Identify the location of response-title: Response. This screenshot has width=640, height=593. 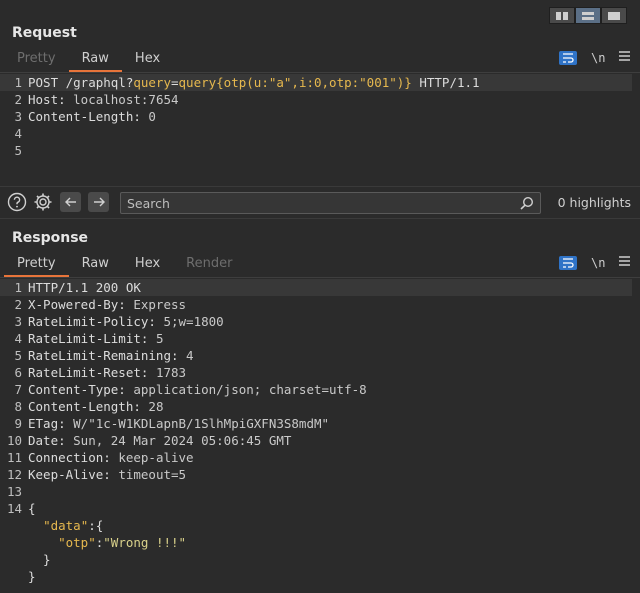
(50, 238).